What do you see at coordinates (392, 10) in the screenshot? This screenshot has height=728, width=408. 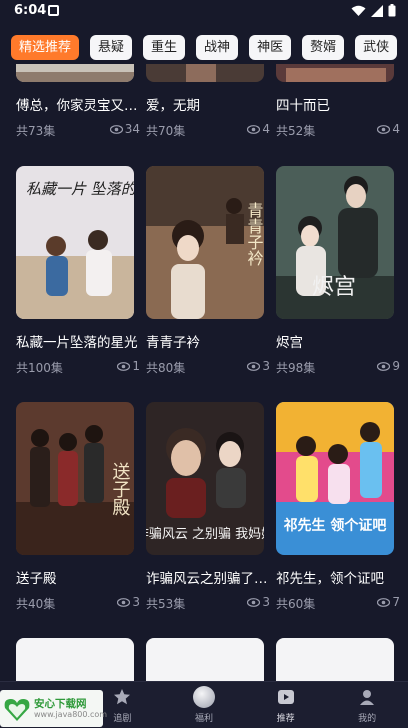 I see `battery-icon` at bounding box center [392, 10].